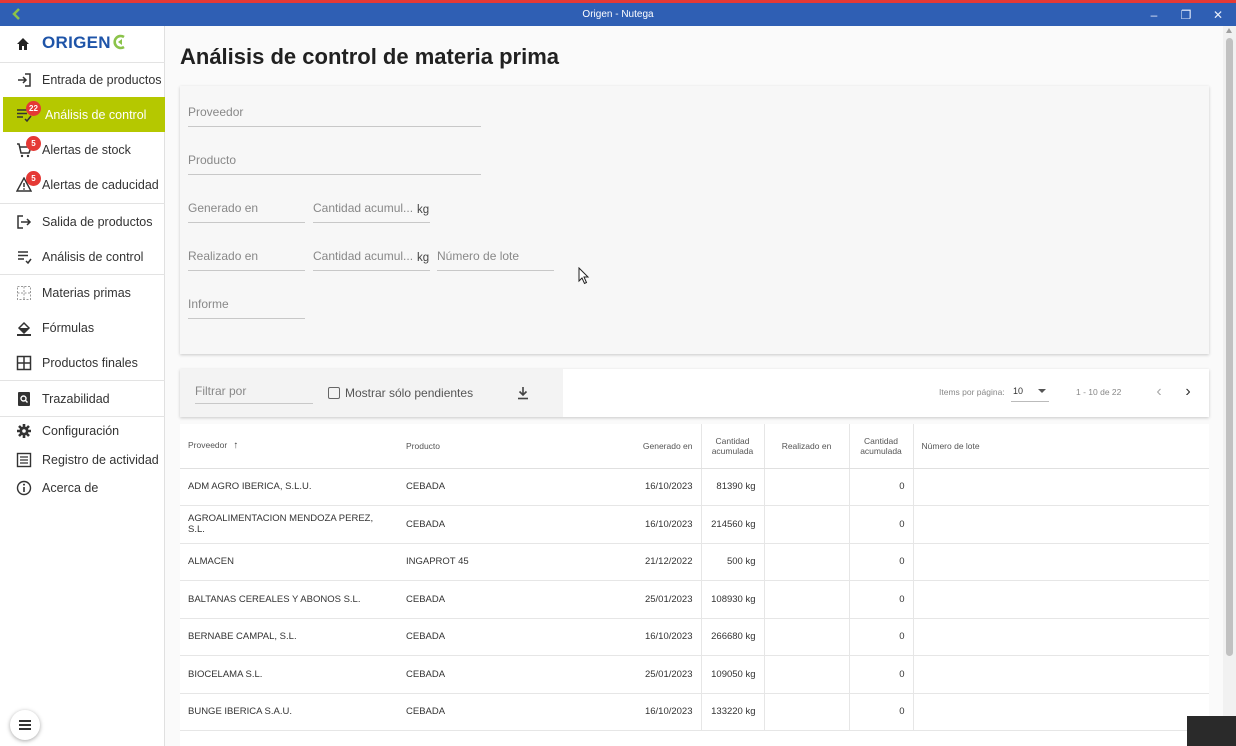  Describe the element at coordinates (423, 258) in the screenshot. I see `unit-label: kg` at that location.